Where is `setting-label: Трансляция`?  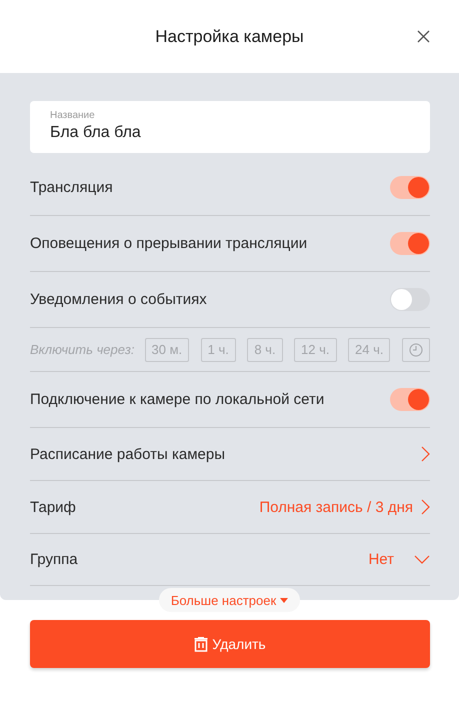 setting-label: Трансляция is located at coordinates (71, 187).